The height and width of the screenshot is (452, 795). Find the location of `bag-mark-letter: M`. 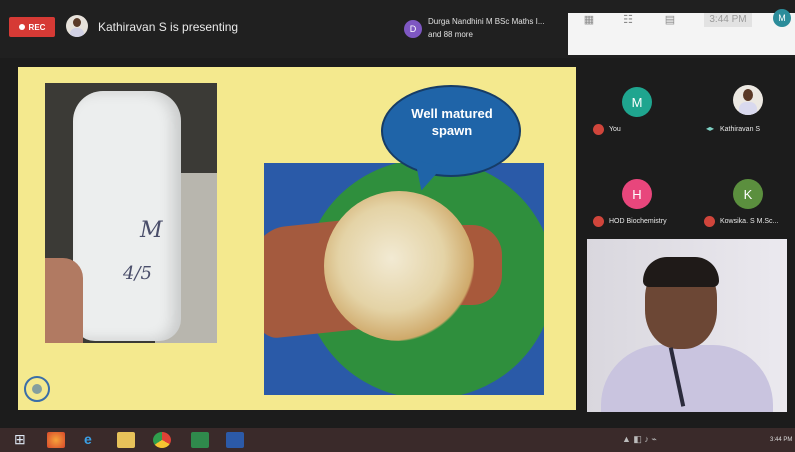

bag-mark-letter: M is located at coordinates (151, 230).